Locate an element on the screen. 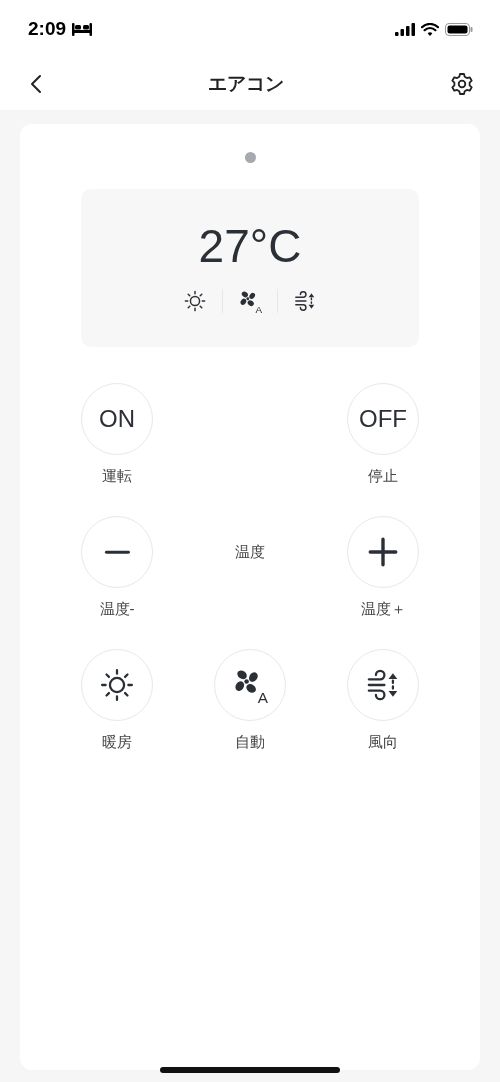 The width and height of the screenshot is (500, 1082). plus-icon is located at coordinates (383, 552).